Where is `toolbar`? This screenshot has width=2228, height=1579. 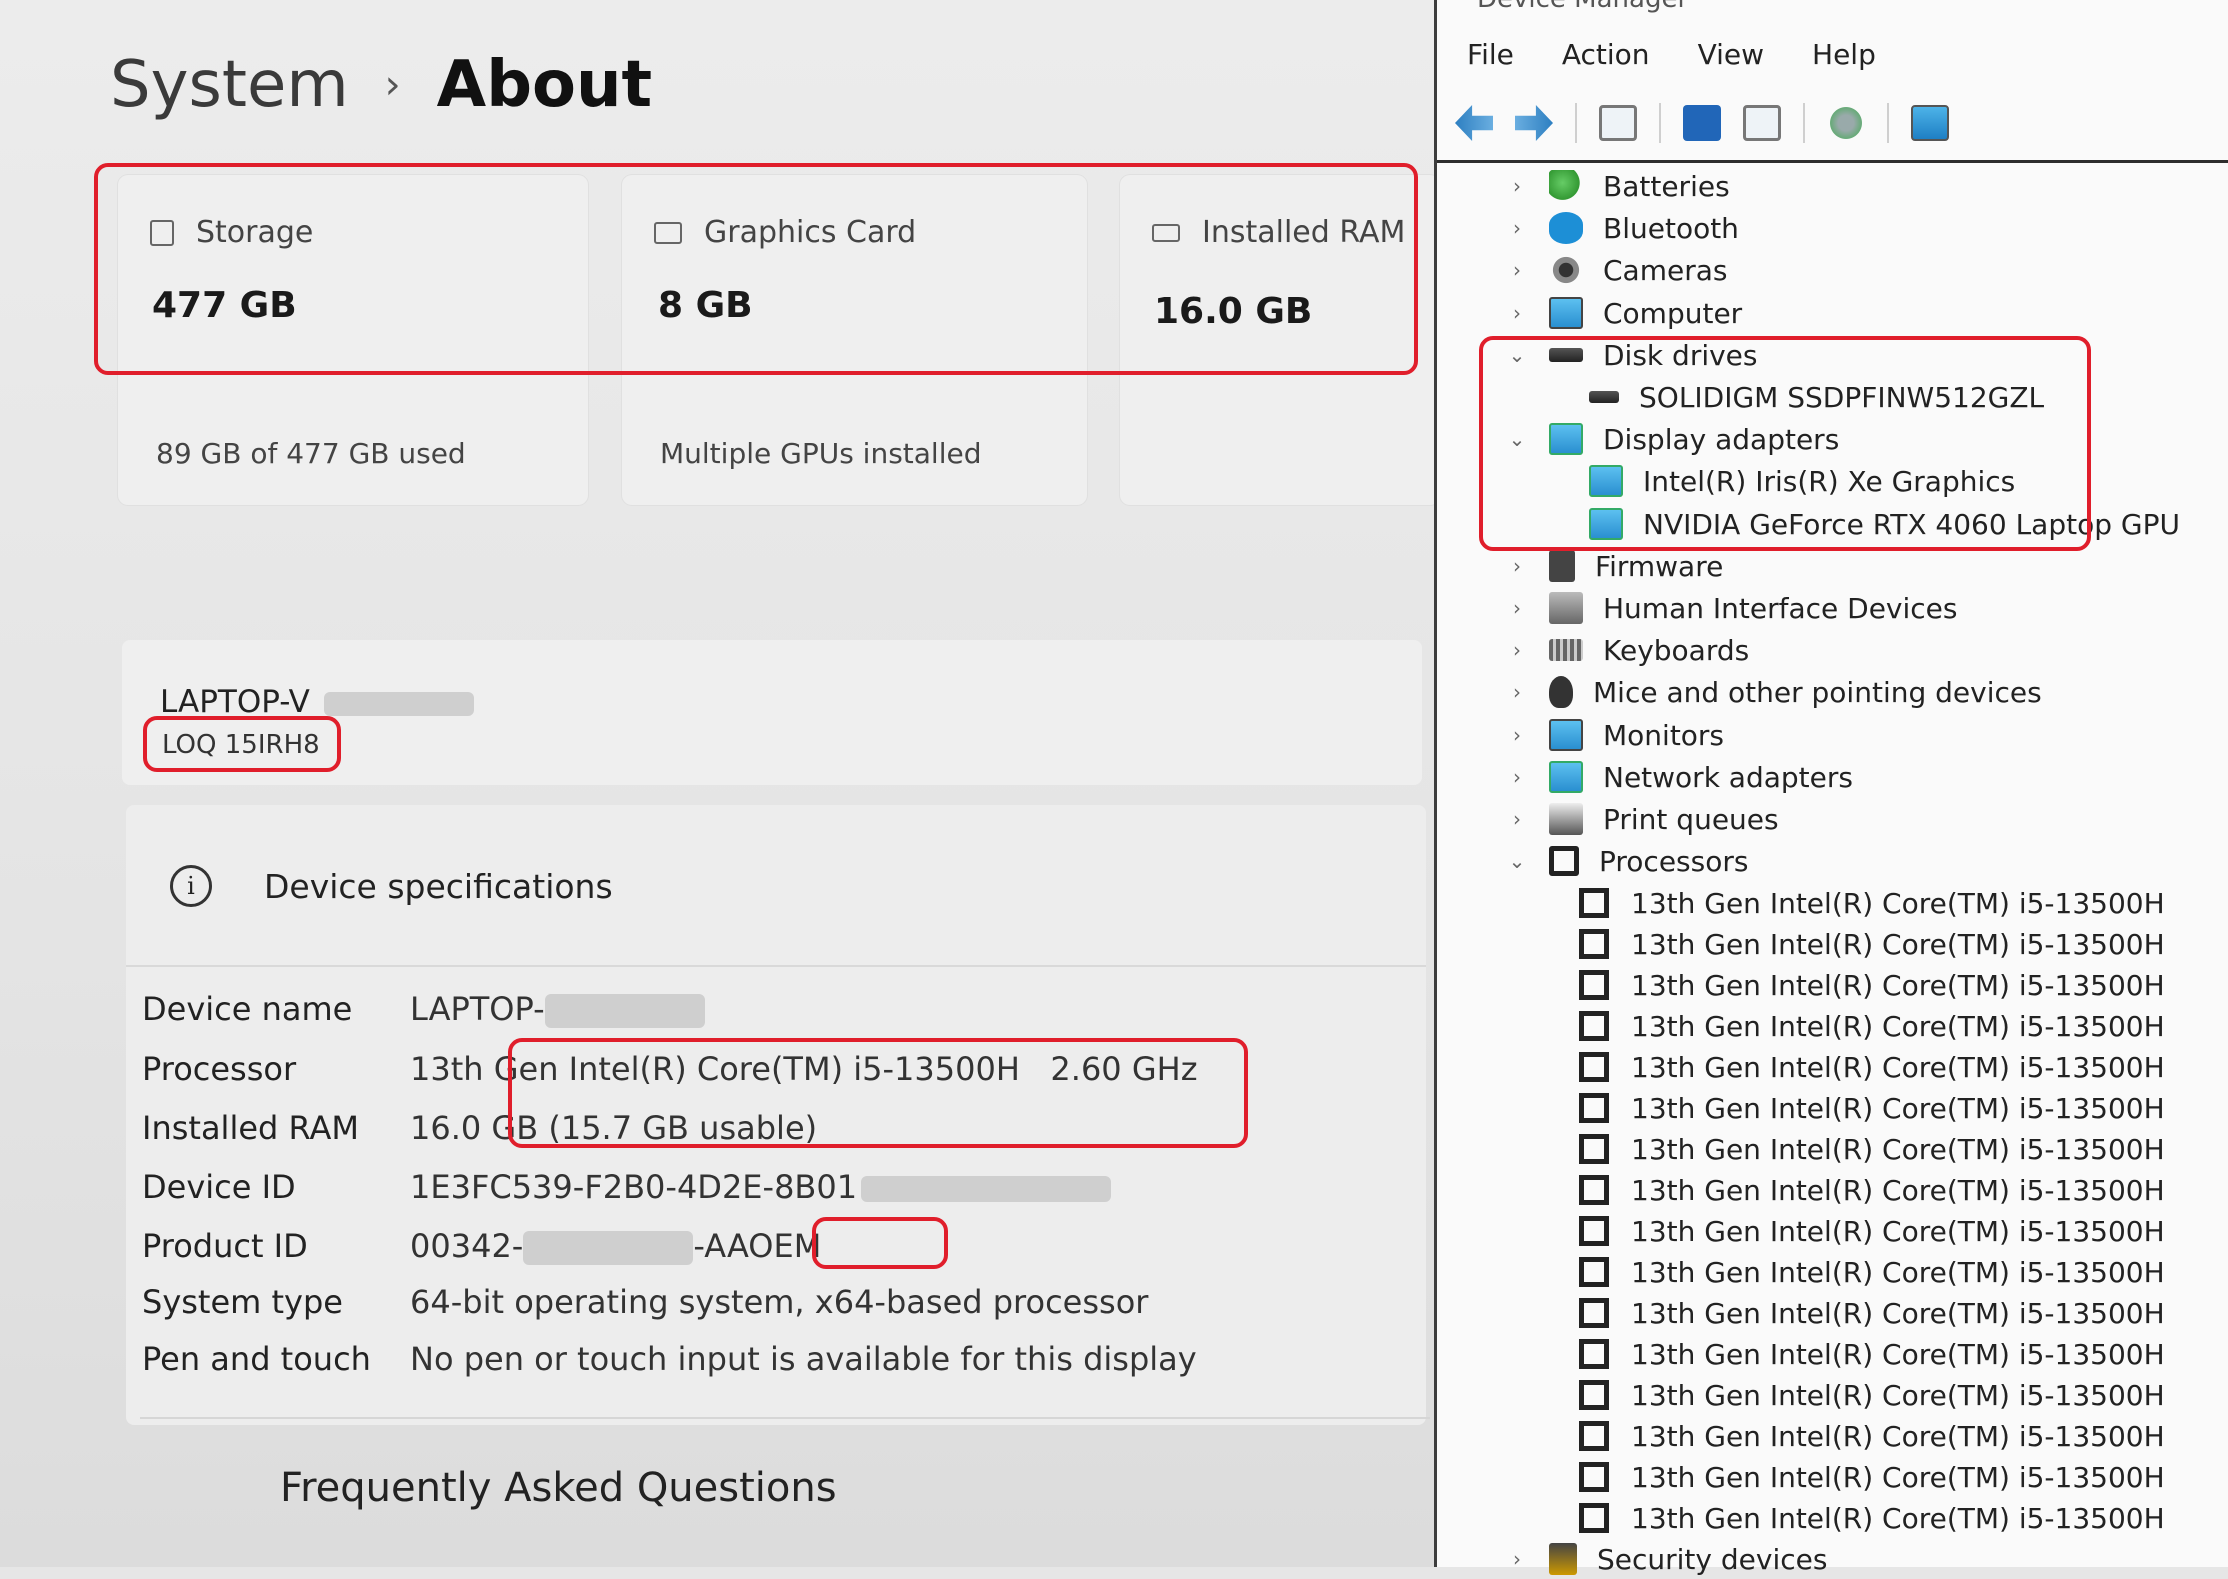
toolbar is located at coordinates (1832, 123).